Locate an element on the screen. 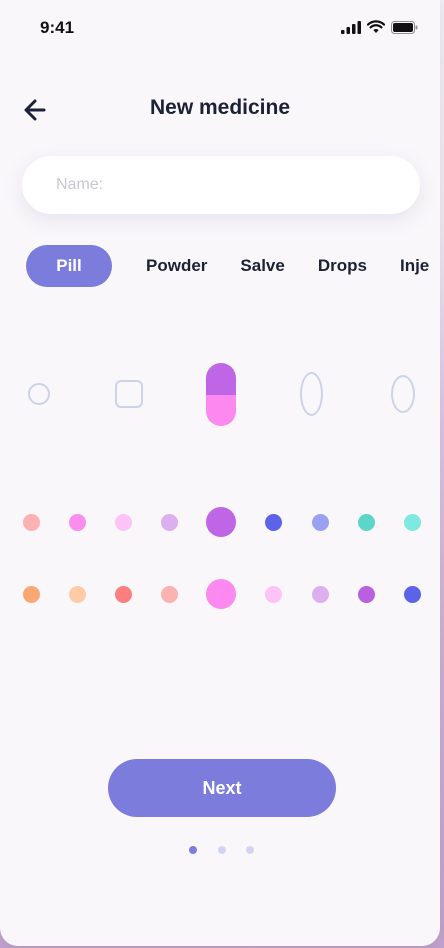 The width and height of the screenshot is (444, 948). tab-salve: Salve is located at coordinates (262, 266).